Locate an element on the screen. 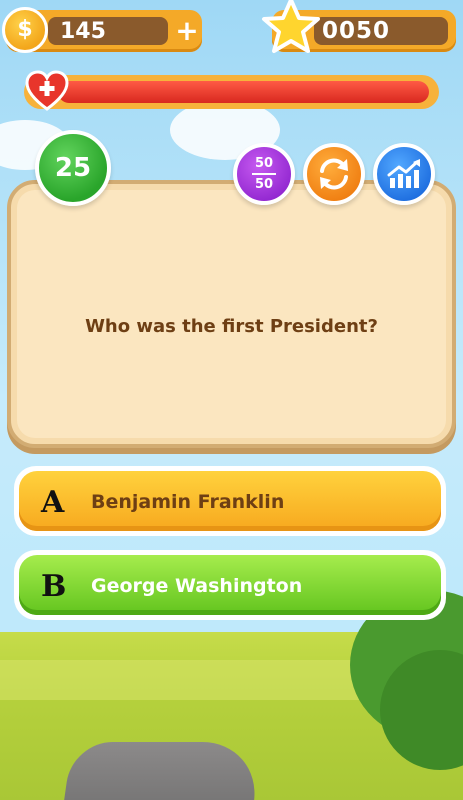  fifty-fifty-button: 50 50 is located at coordinates (264, 174).